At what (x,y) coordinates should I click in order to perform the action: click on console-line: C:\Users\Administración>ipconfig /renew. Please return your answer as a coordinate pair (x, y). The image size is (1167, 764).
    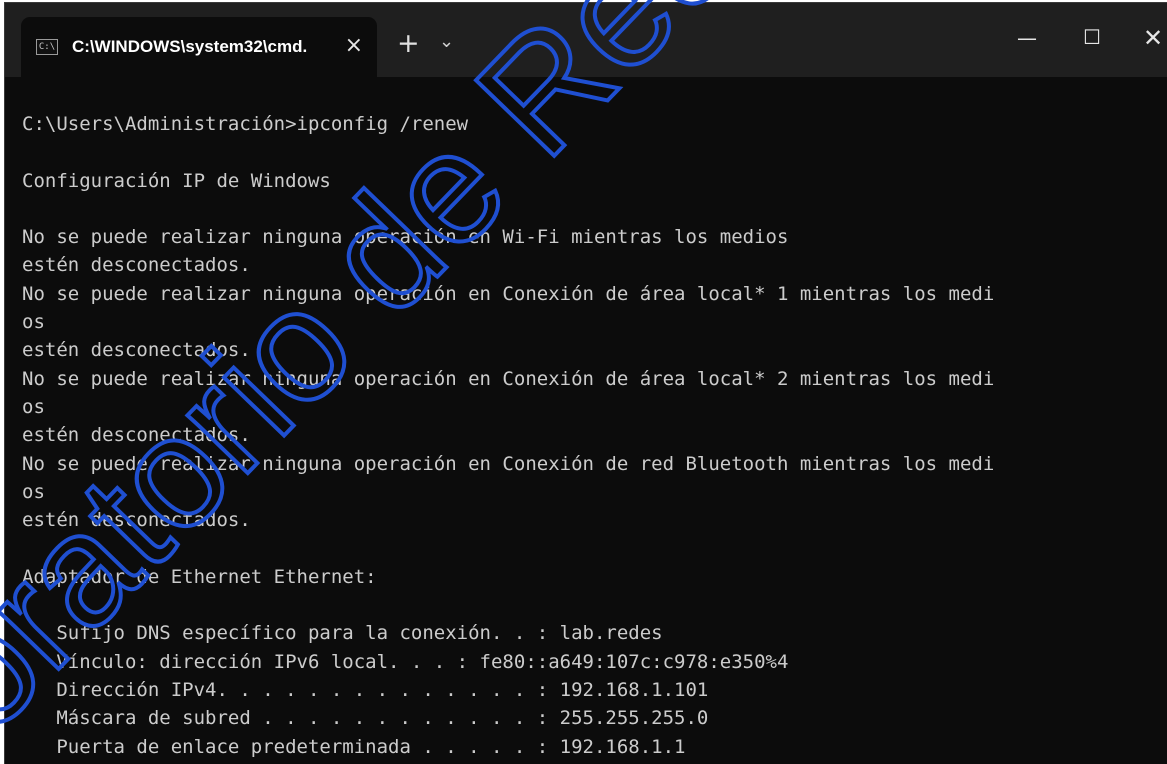
    Looking at the image, I should click on (245, 124).